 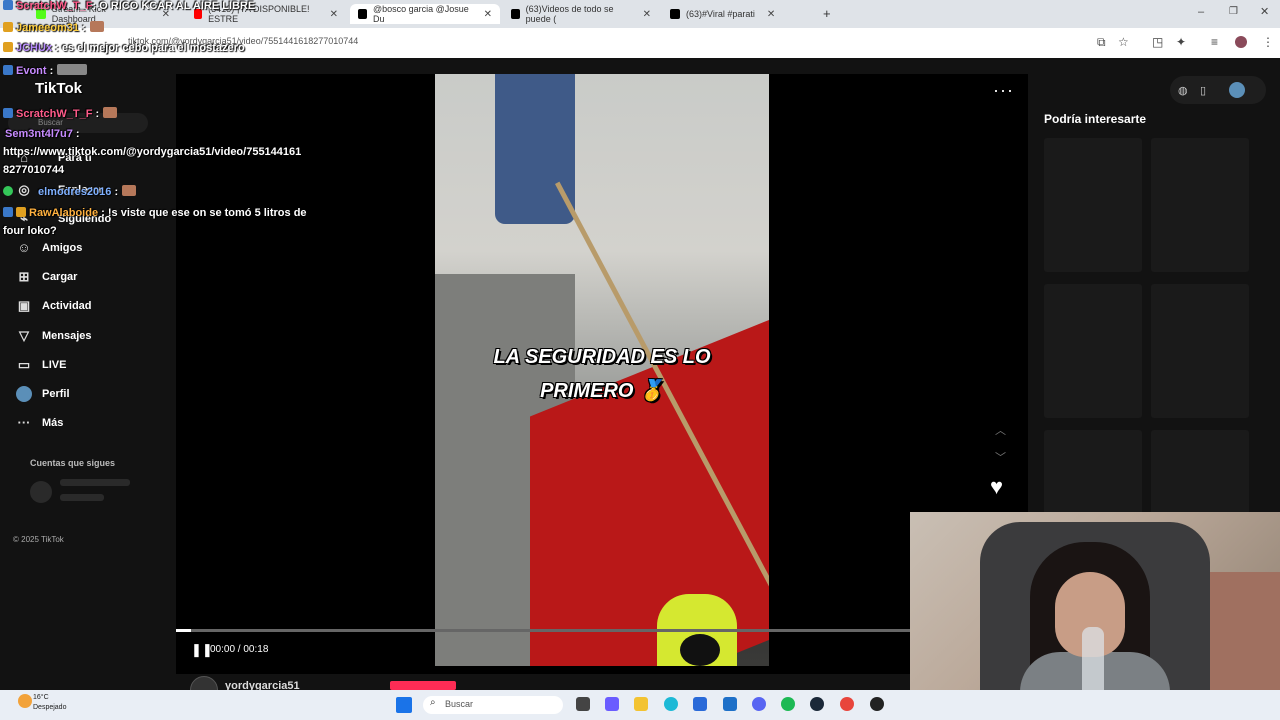 I want to click on spotify-icon, so click(x=788, y=704).